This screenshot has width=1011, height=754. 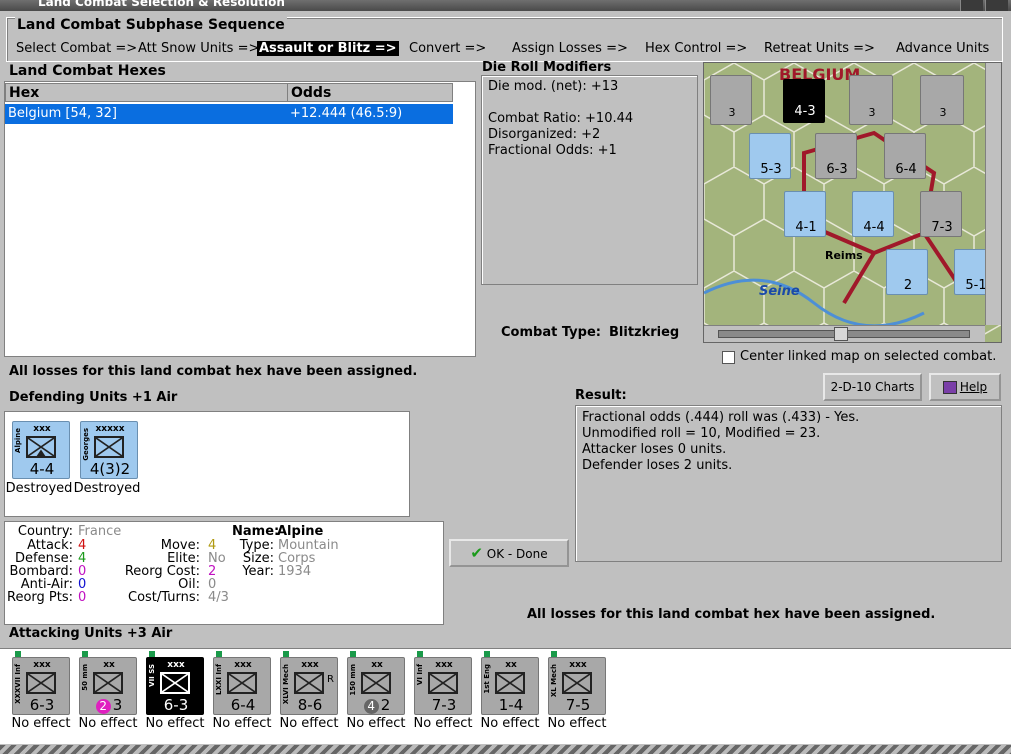 I want to click on attacker-unit: 1st Eng xx 1-4, so click(x=510, y=686).